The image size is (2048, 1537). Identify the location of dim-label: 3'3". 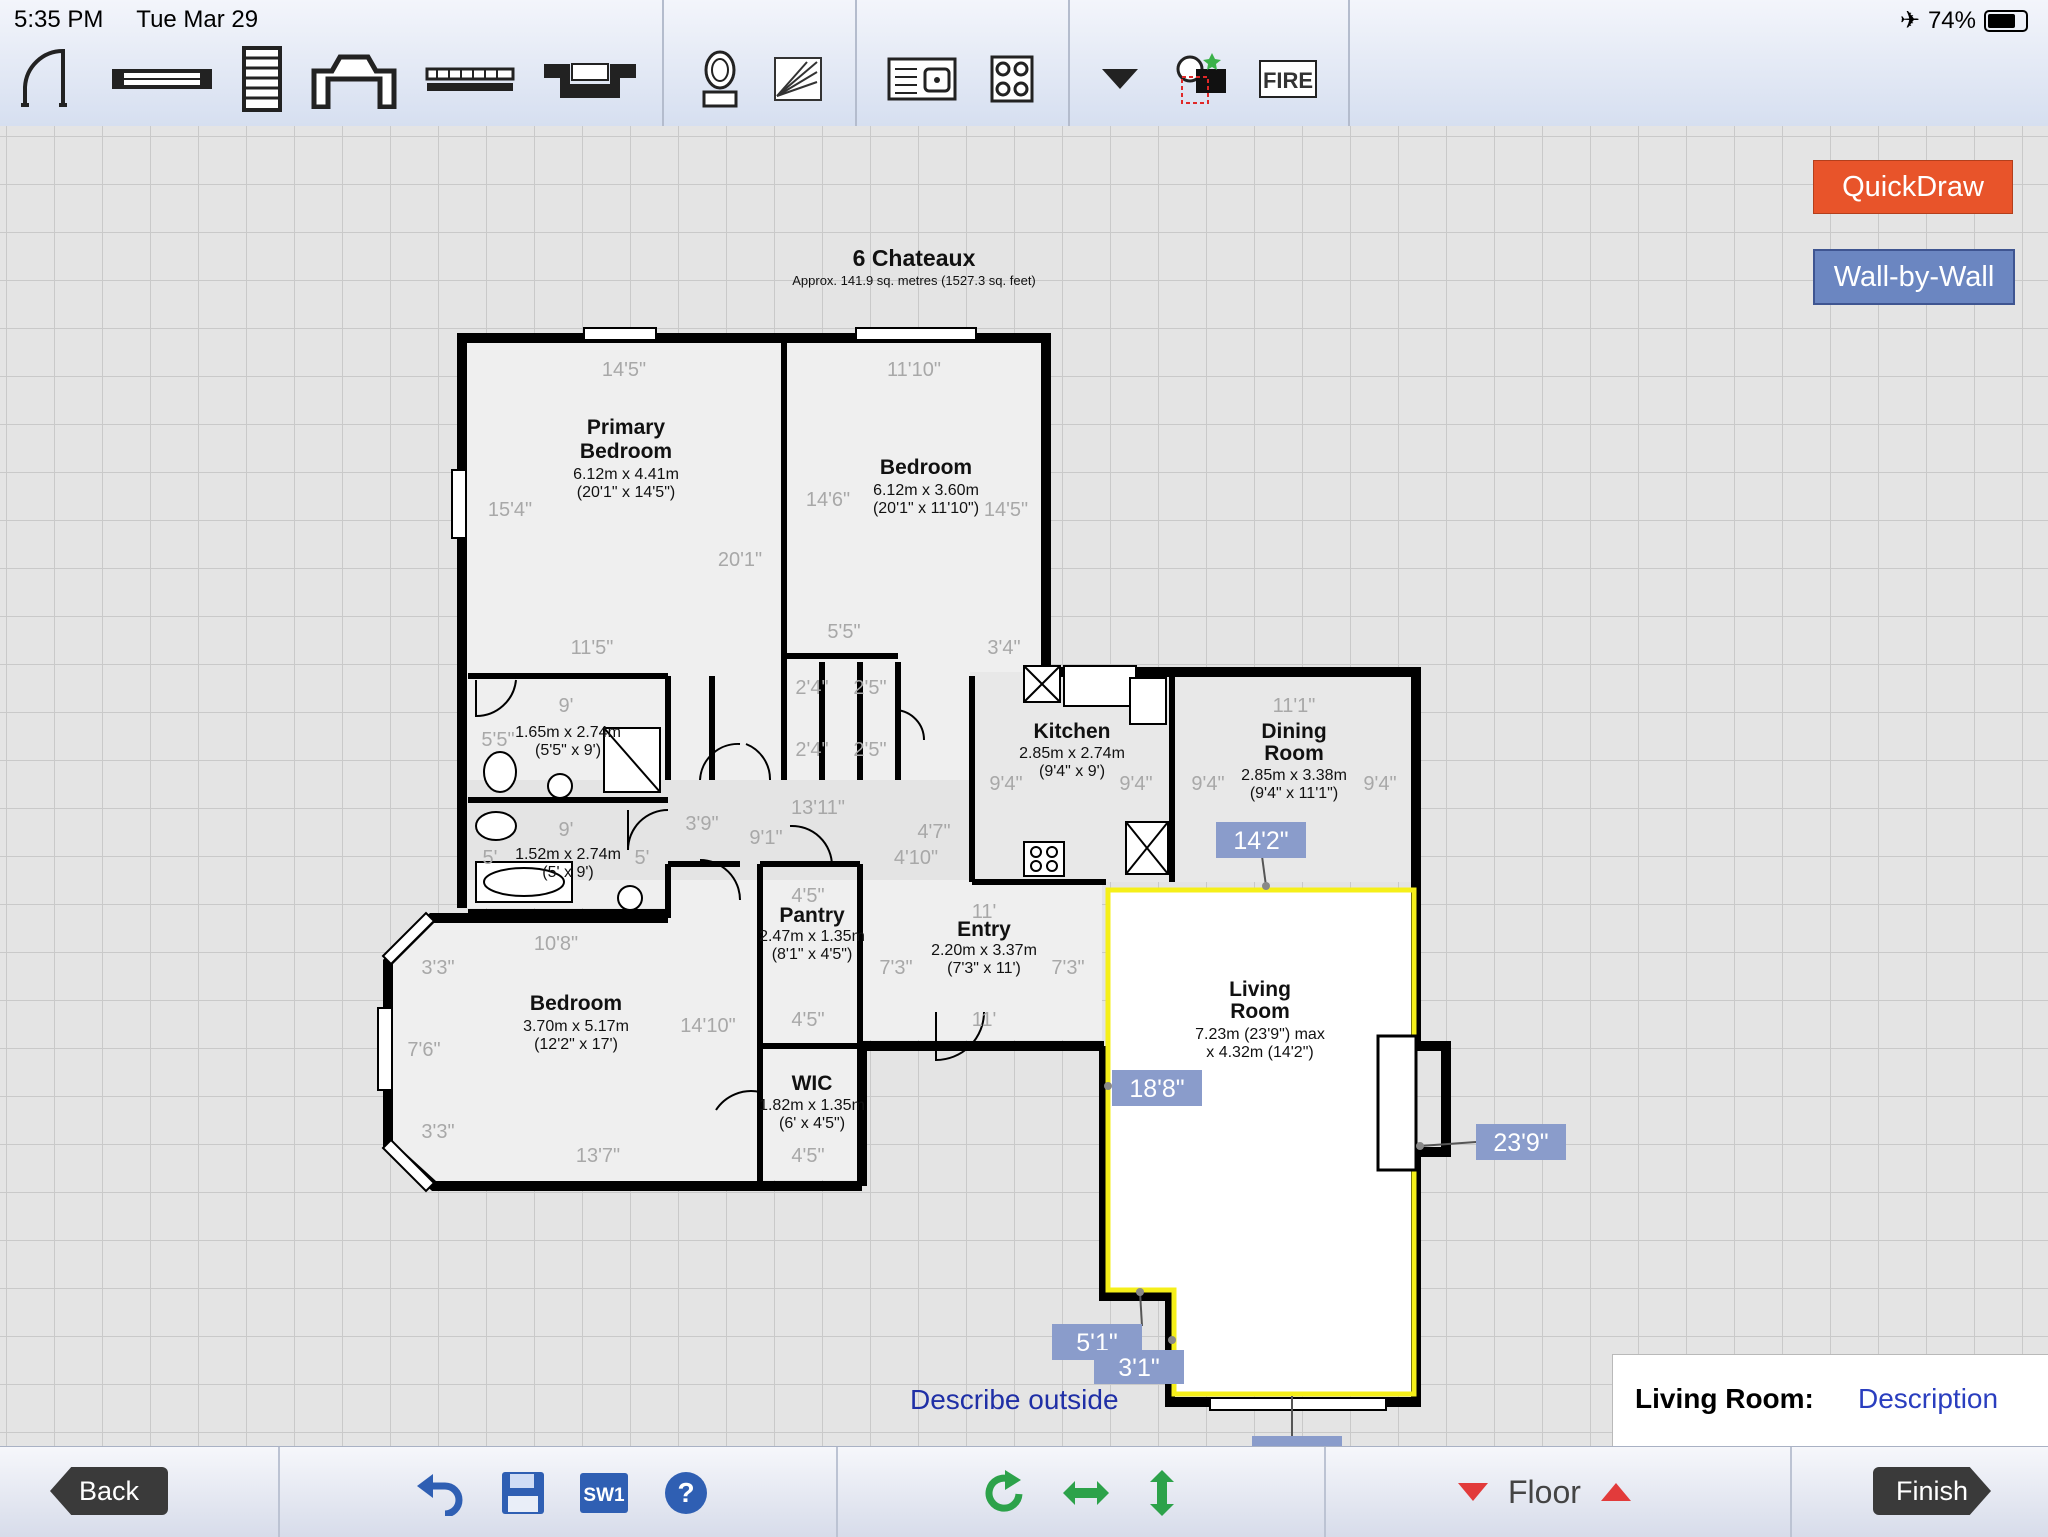
(437, 1132).